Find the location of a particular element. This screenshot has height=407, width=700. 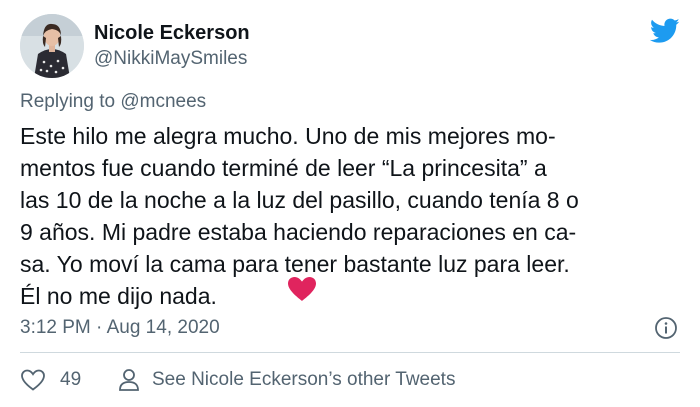

twitter-bird-icon is located at coordinates (665, 31).